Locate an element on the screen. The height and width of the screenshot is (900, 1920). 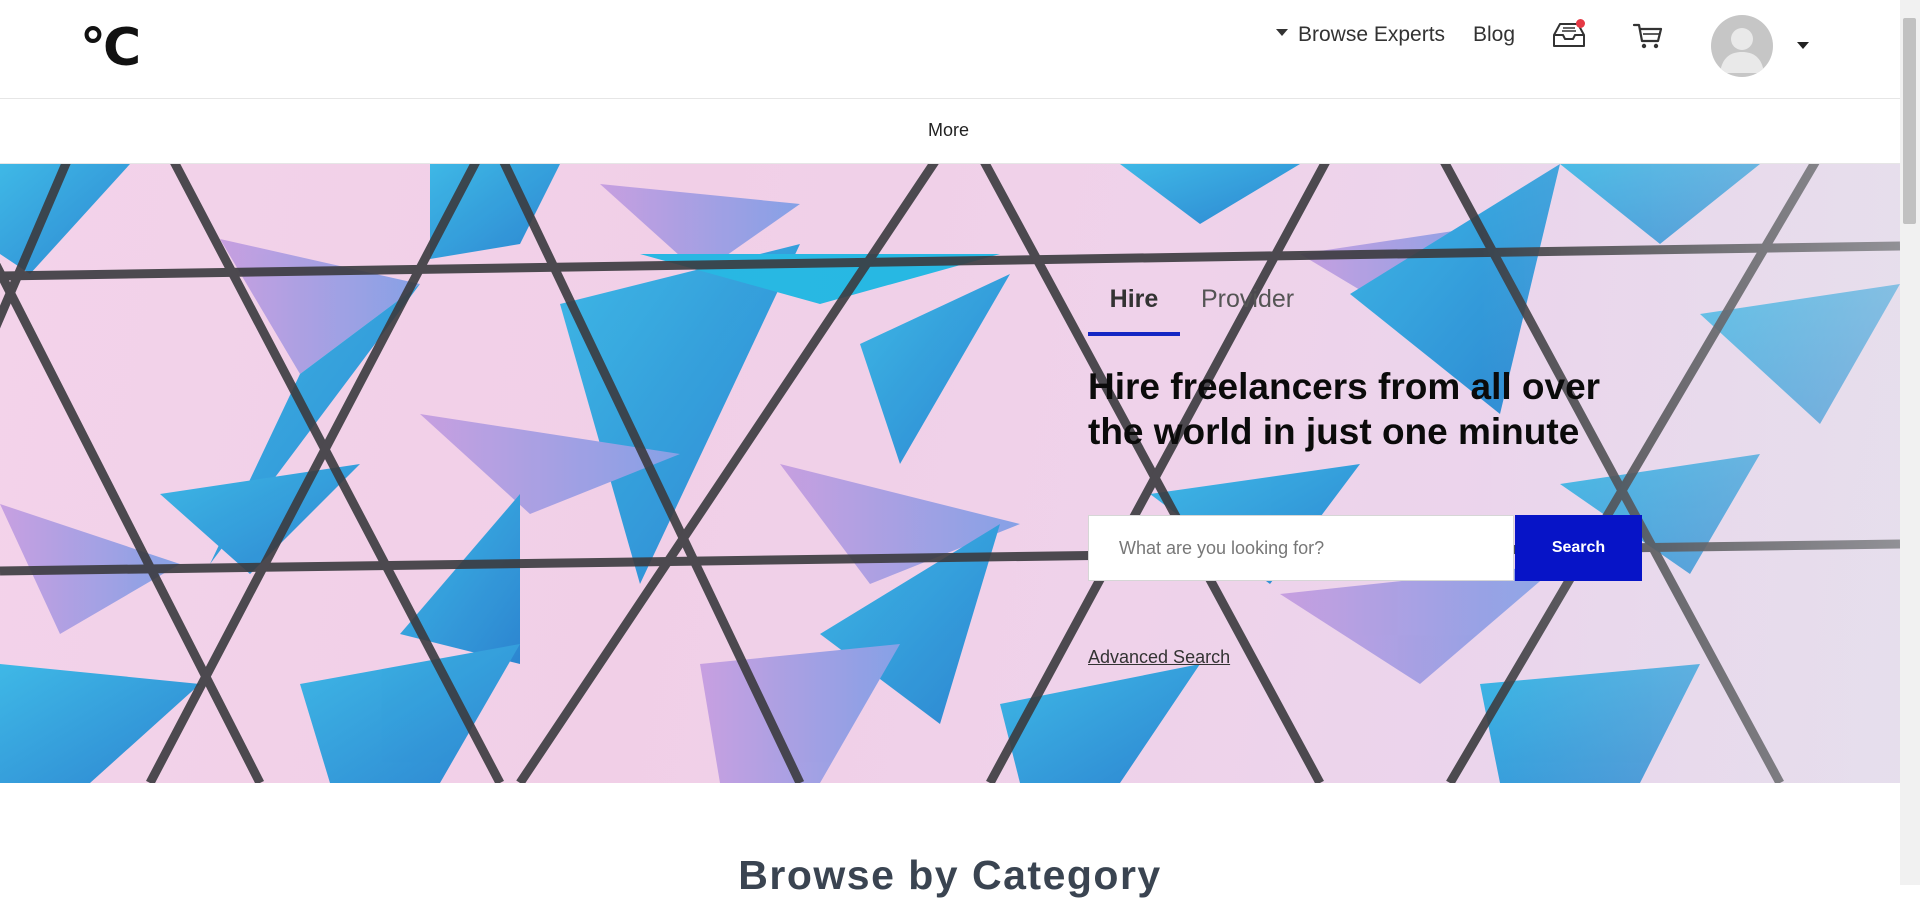
search-button: Search is located at coordinates (1578, 548).